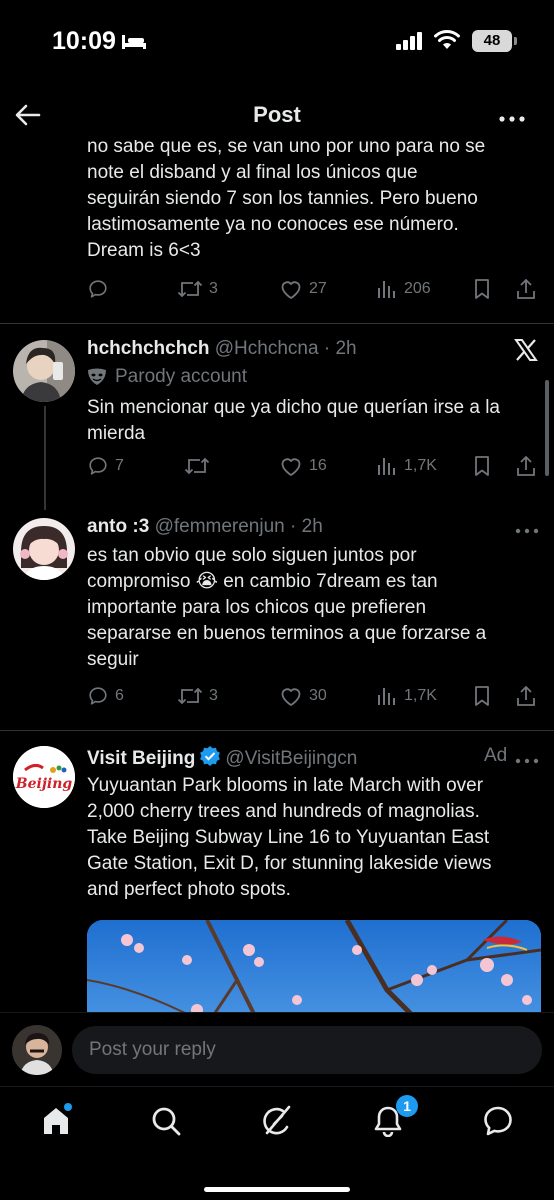 The height and width of the screenshot is (1200, 554). Describe the element at coordinates (346, 348) in the screenshot. I see `tweet-time: 2h` at that location.